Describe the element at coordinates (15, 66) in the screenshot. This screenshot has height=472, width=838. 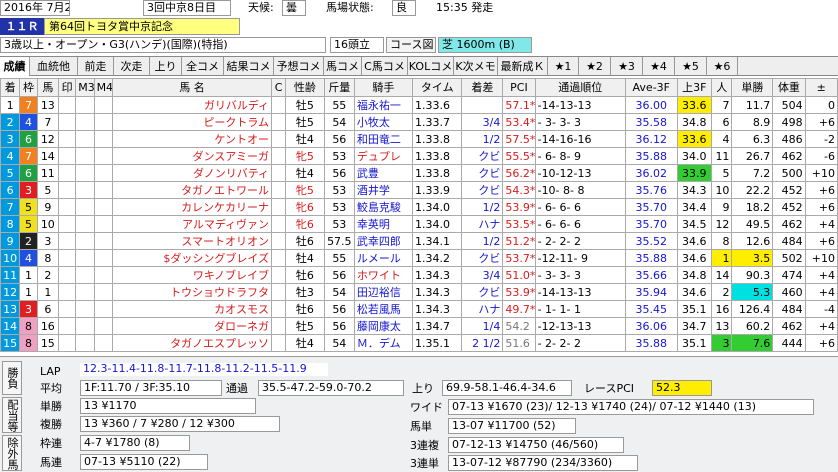
I see `tab-0: 成績` at that location.